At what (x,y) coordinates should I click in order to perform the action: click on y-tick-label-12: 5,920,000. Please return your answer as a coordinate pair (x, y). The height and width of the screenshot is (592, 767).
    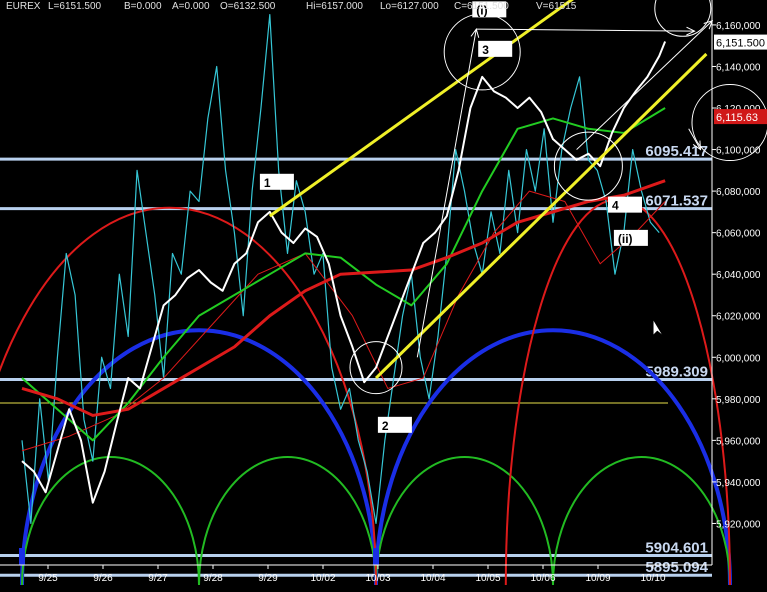
    Looking at the image, I should click on (738, 524).